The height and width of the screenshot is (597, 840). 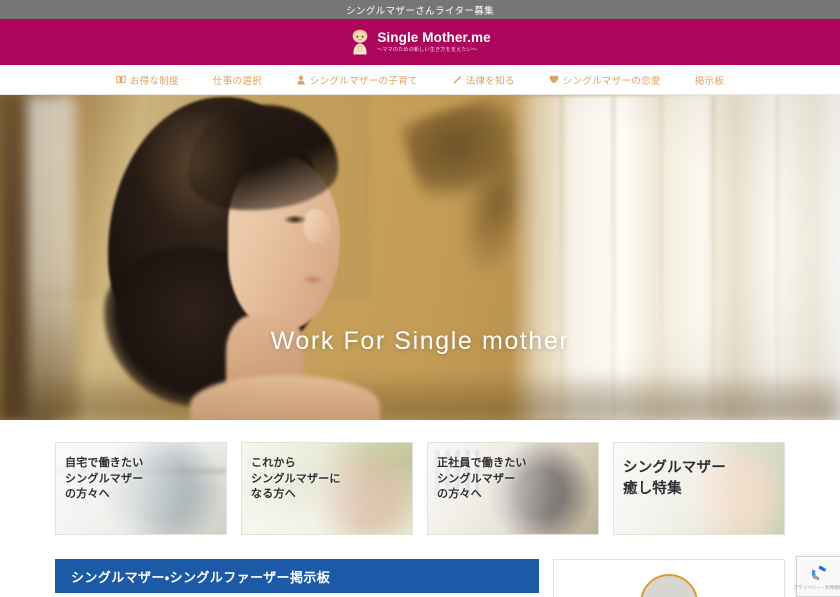 What do you see at coordinates (360, 42) in the screenshot?
I see `mother-and-child-logo-icon` at bounding box center [360, 42].